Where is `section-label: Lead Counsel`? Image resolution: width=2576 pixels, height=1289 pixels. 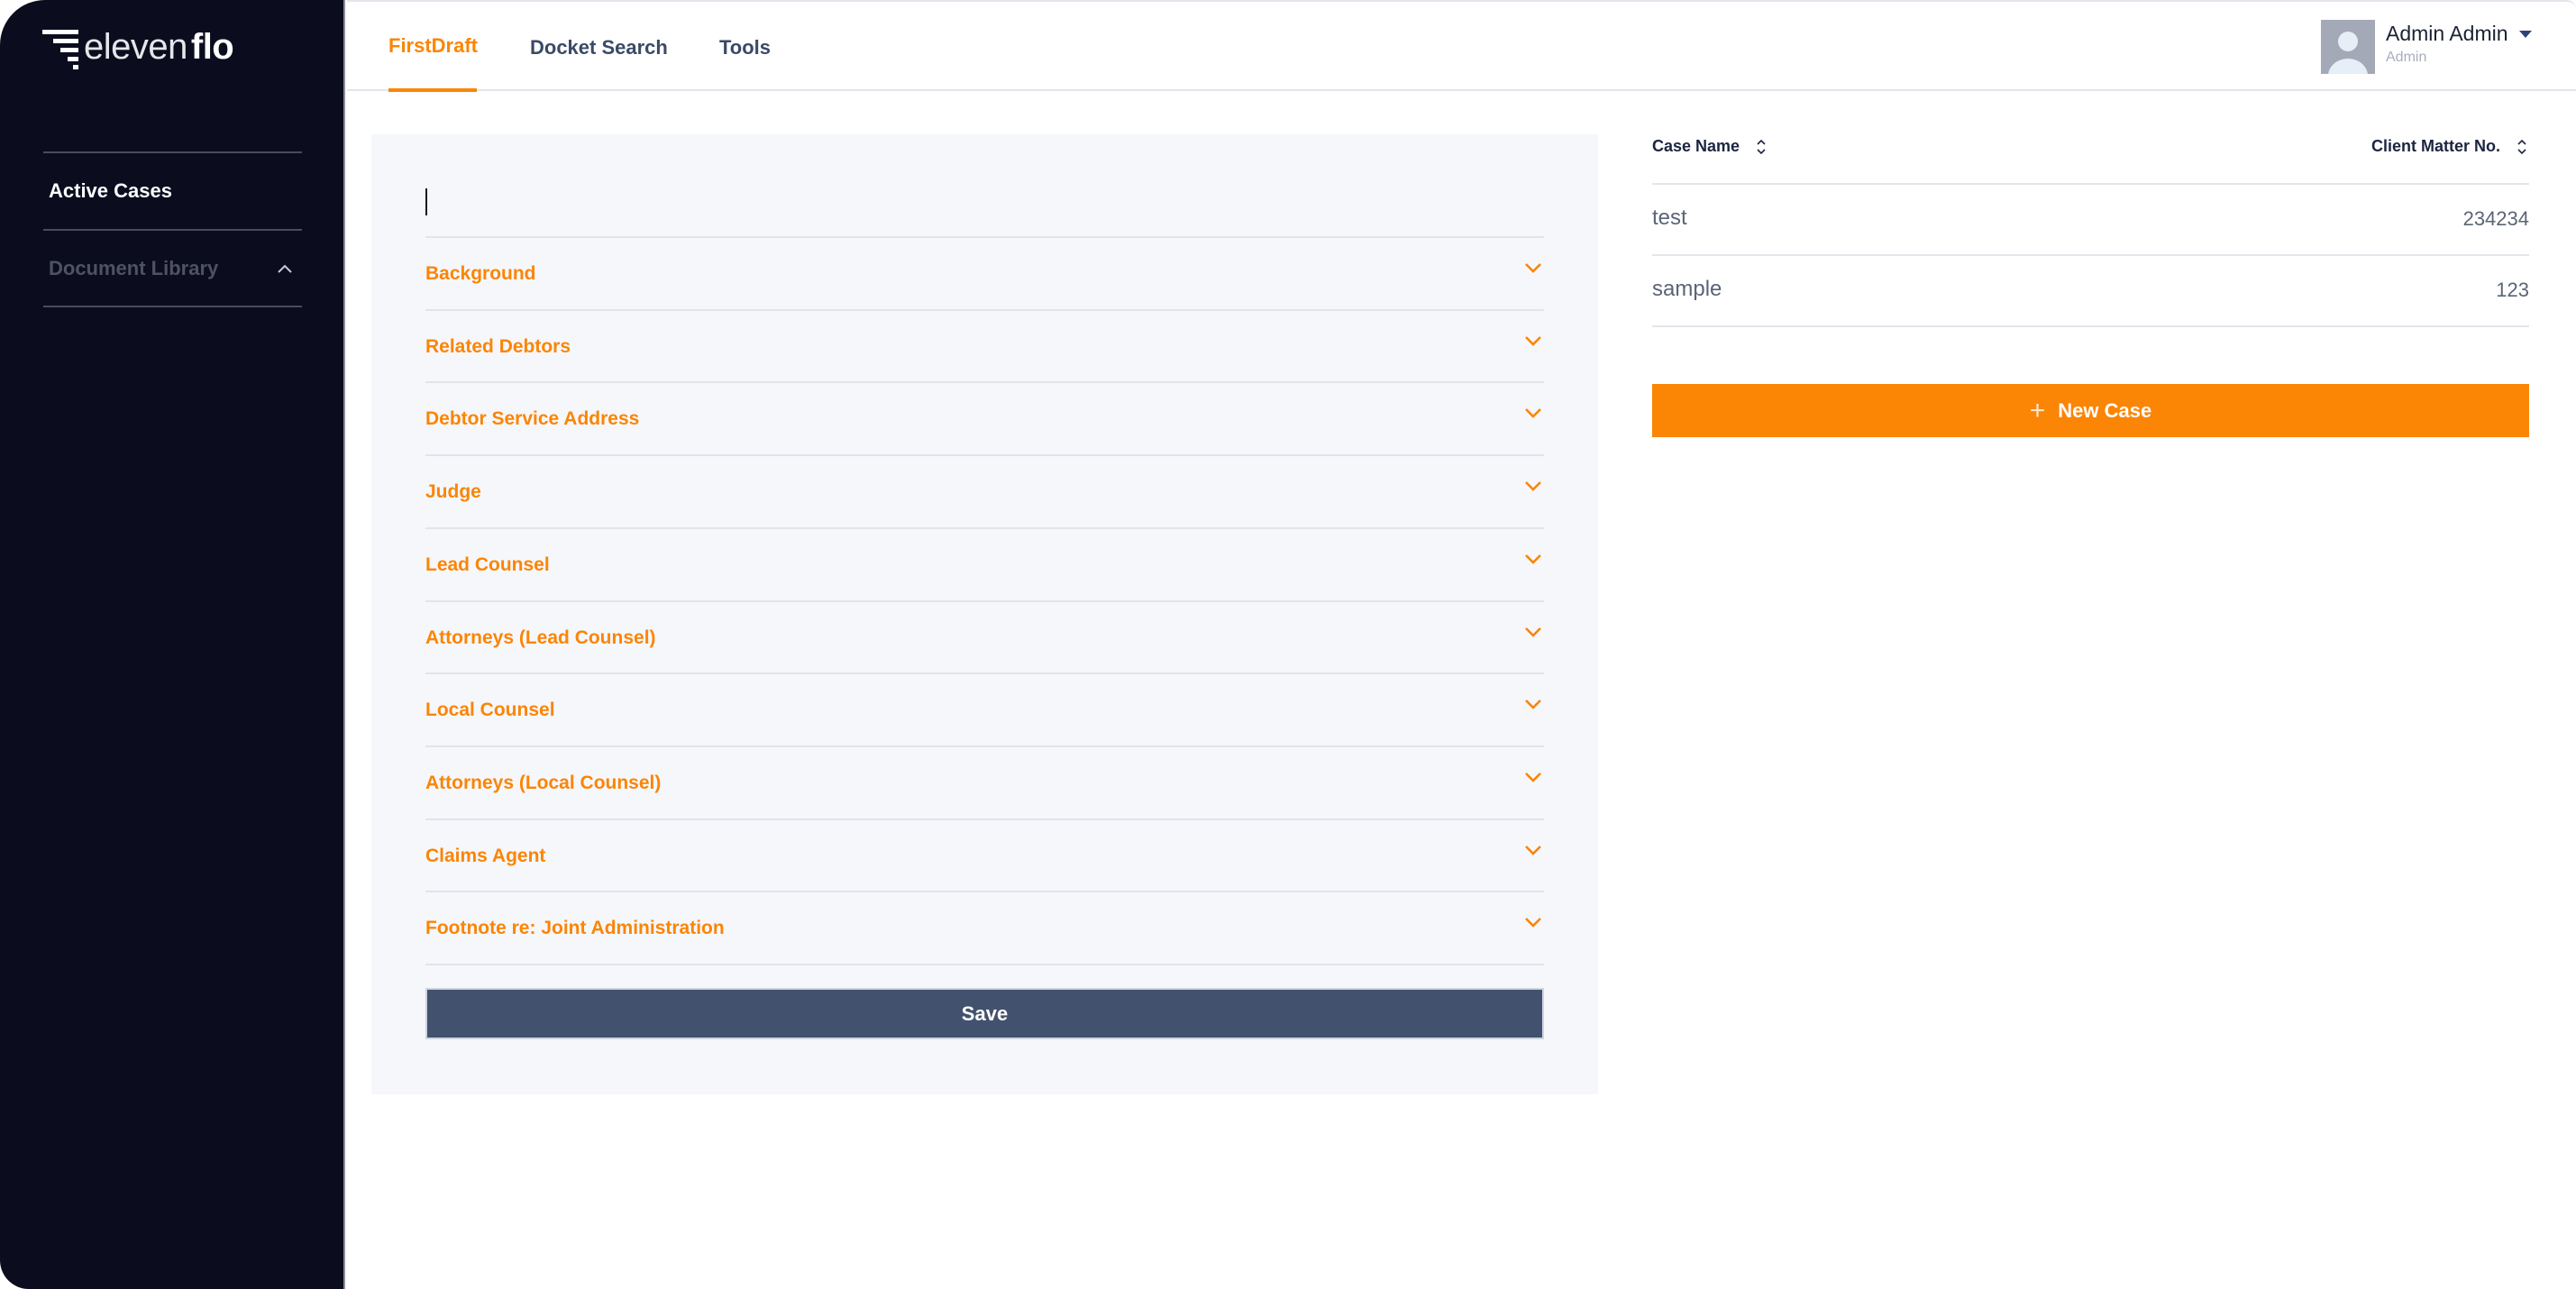
section-label: Lead Counsel is located at coordinates (488, 564).